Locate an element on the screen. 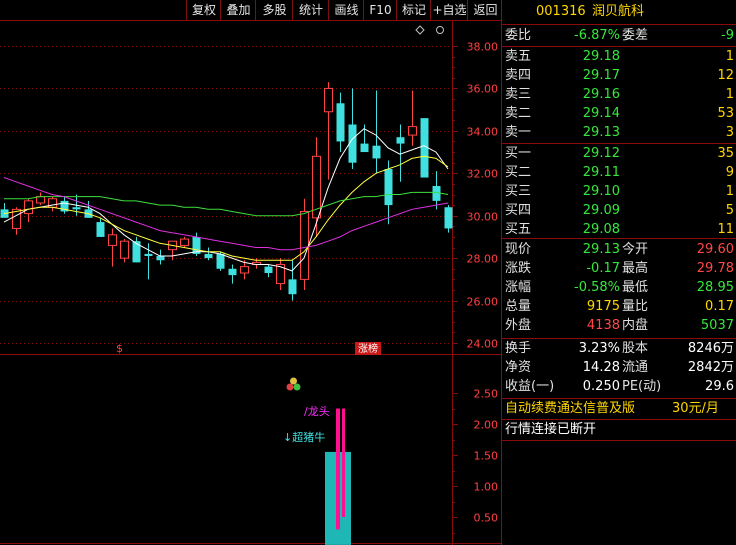 The width and height of the screenshot is (736, 545). quote-row: 涨跌 -0.17 最高 29.78 is located at coordinates (619, 268).